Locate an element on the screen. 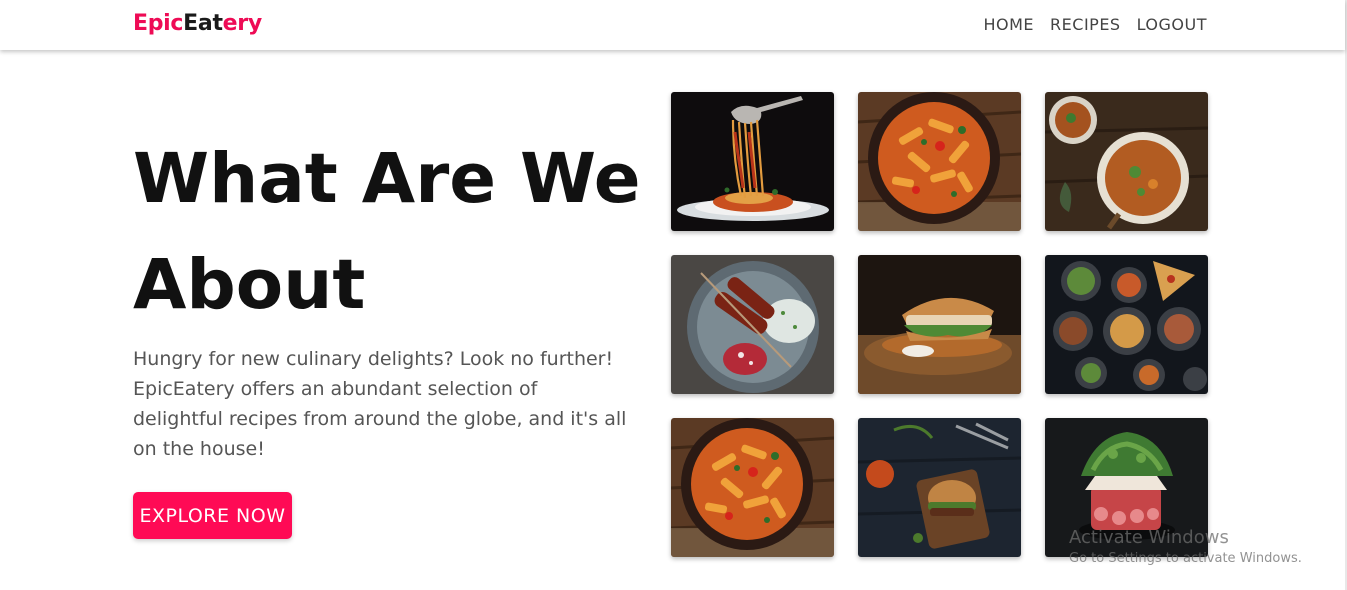 Image resolution: width=1347 pixels, height=590 pixels. spaghetti-twirl-photo is located at coordinates (752, 161).